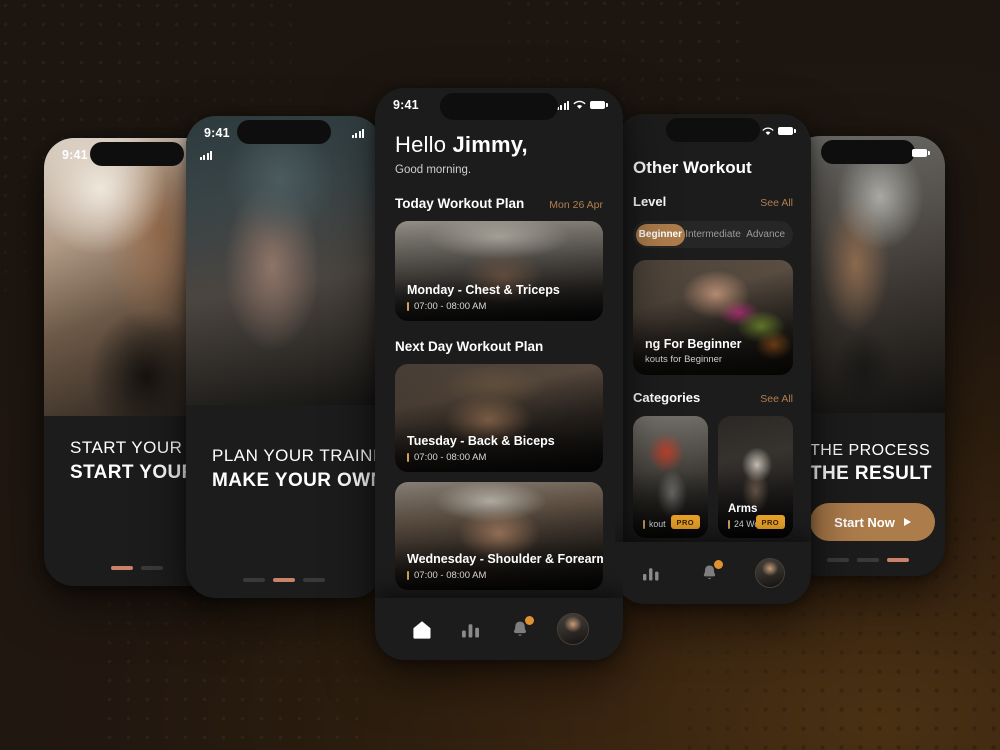 The width and height of the screenshot is (1000, 750). What do you see at coordinates (871, 473) in the screenshot?
I see `cta-headline-line-2: THE RESULT` at bounding box center [871, 473].